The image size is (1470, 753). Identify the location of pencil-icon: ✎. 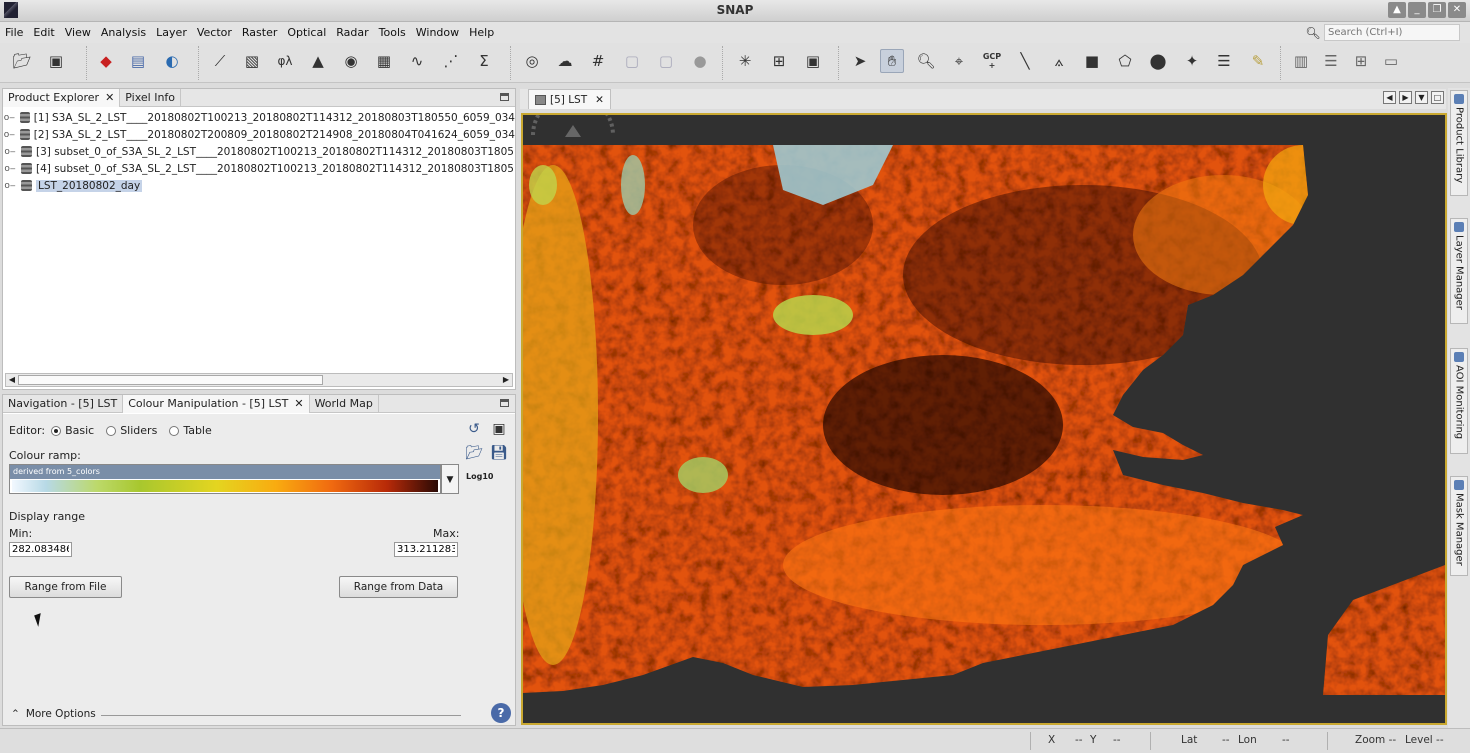
(1258, 61).